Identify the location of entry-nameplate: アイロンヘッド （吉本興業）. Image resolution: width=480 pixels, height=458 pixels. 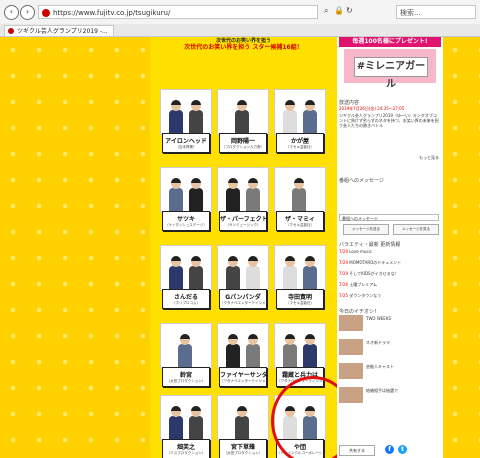
(186, 143).